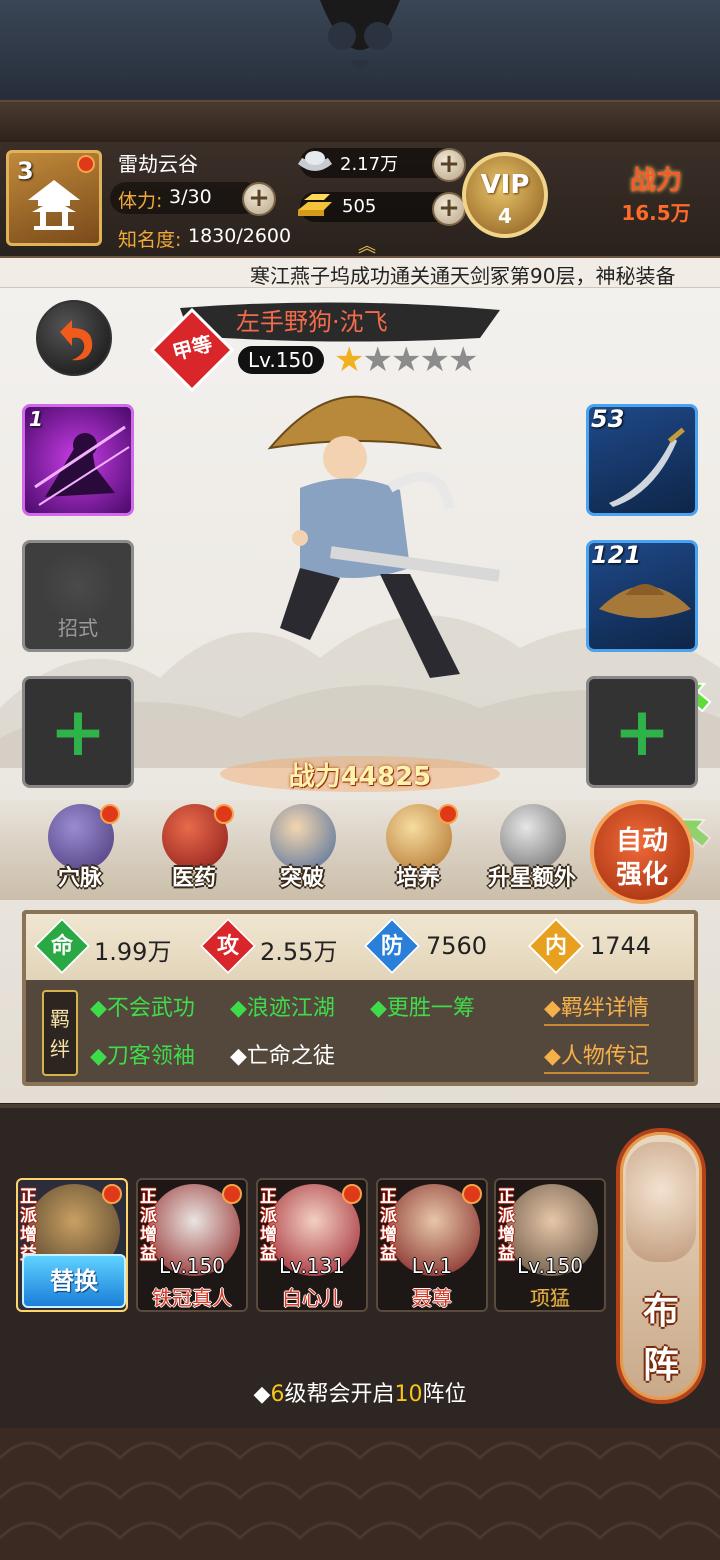  Describe the element at coordinates (360, 121) in the screenshot. I see `roof-beam` at that location.